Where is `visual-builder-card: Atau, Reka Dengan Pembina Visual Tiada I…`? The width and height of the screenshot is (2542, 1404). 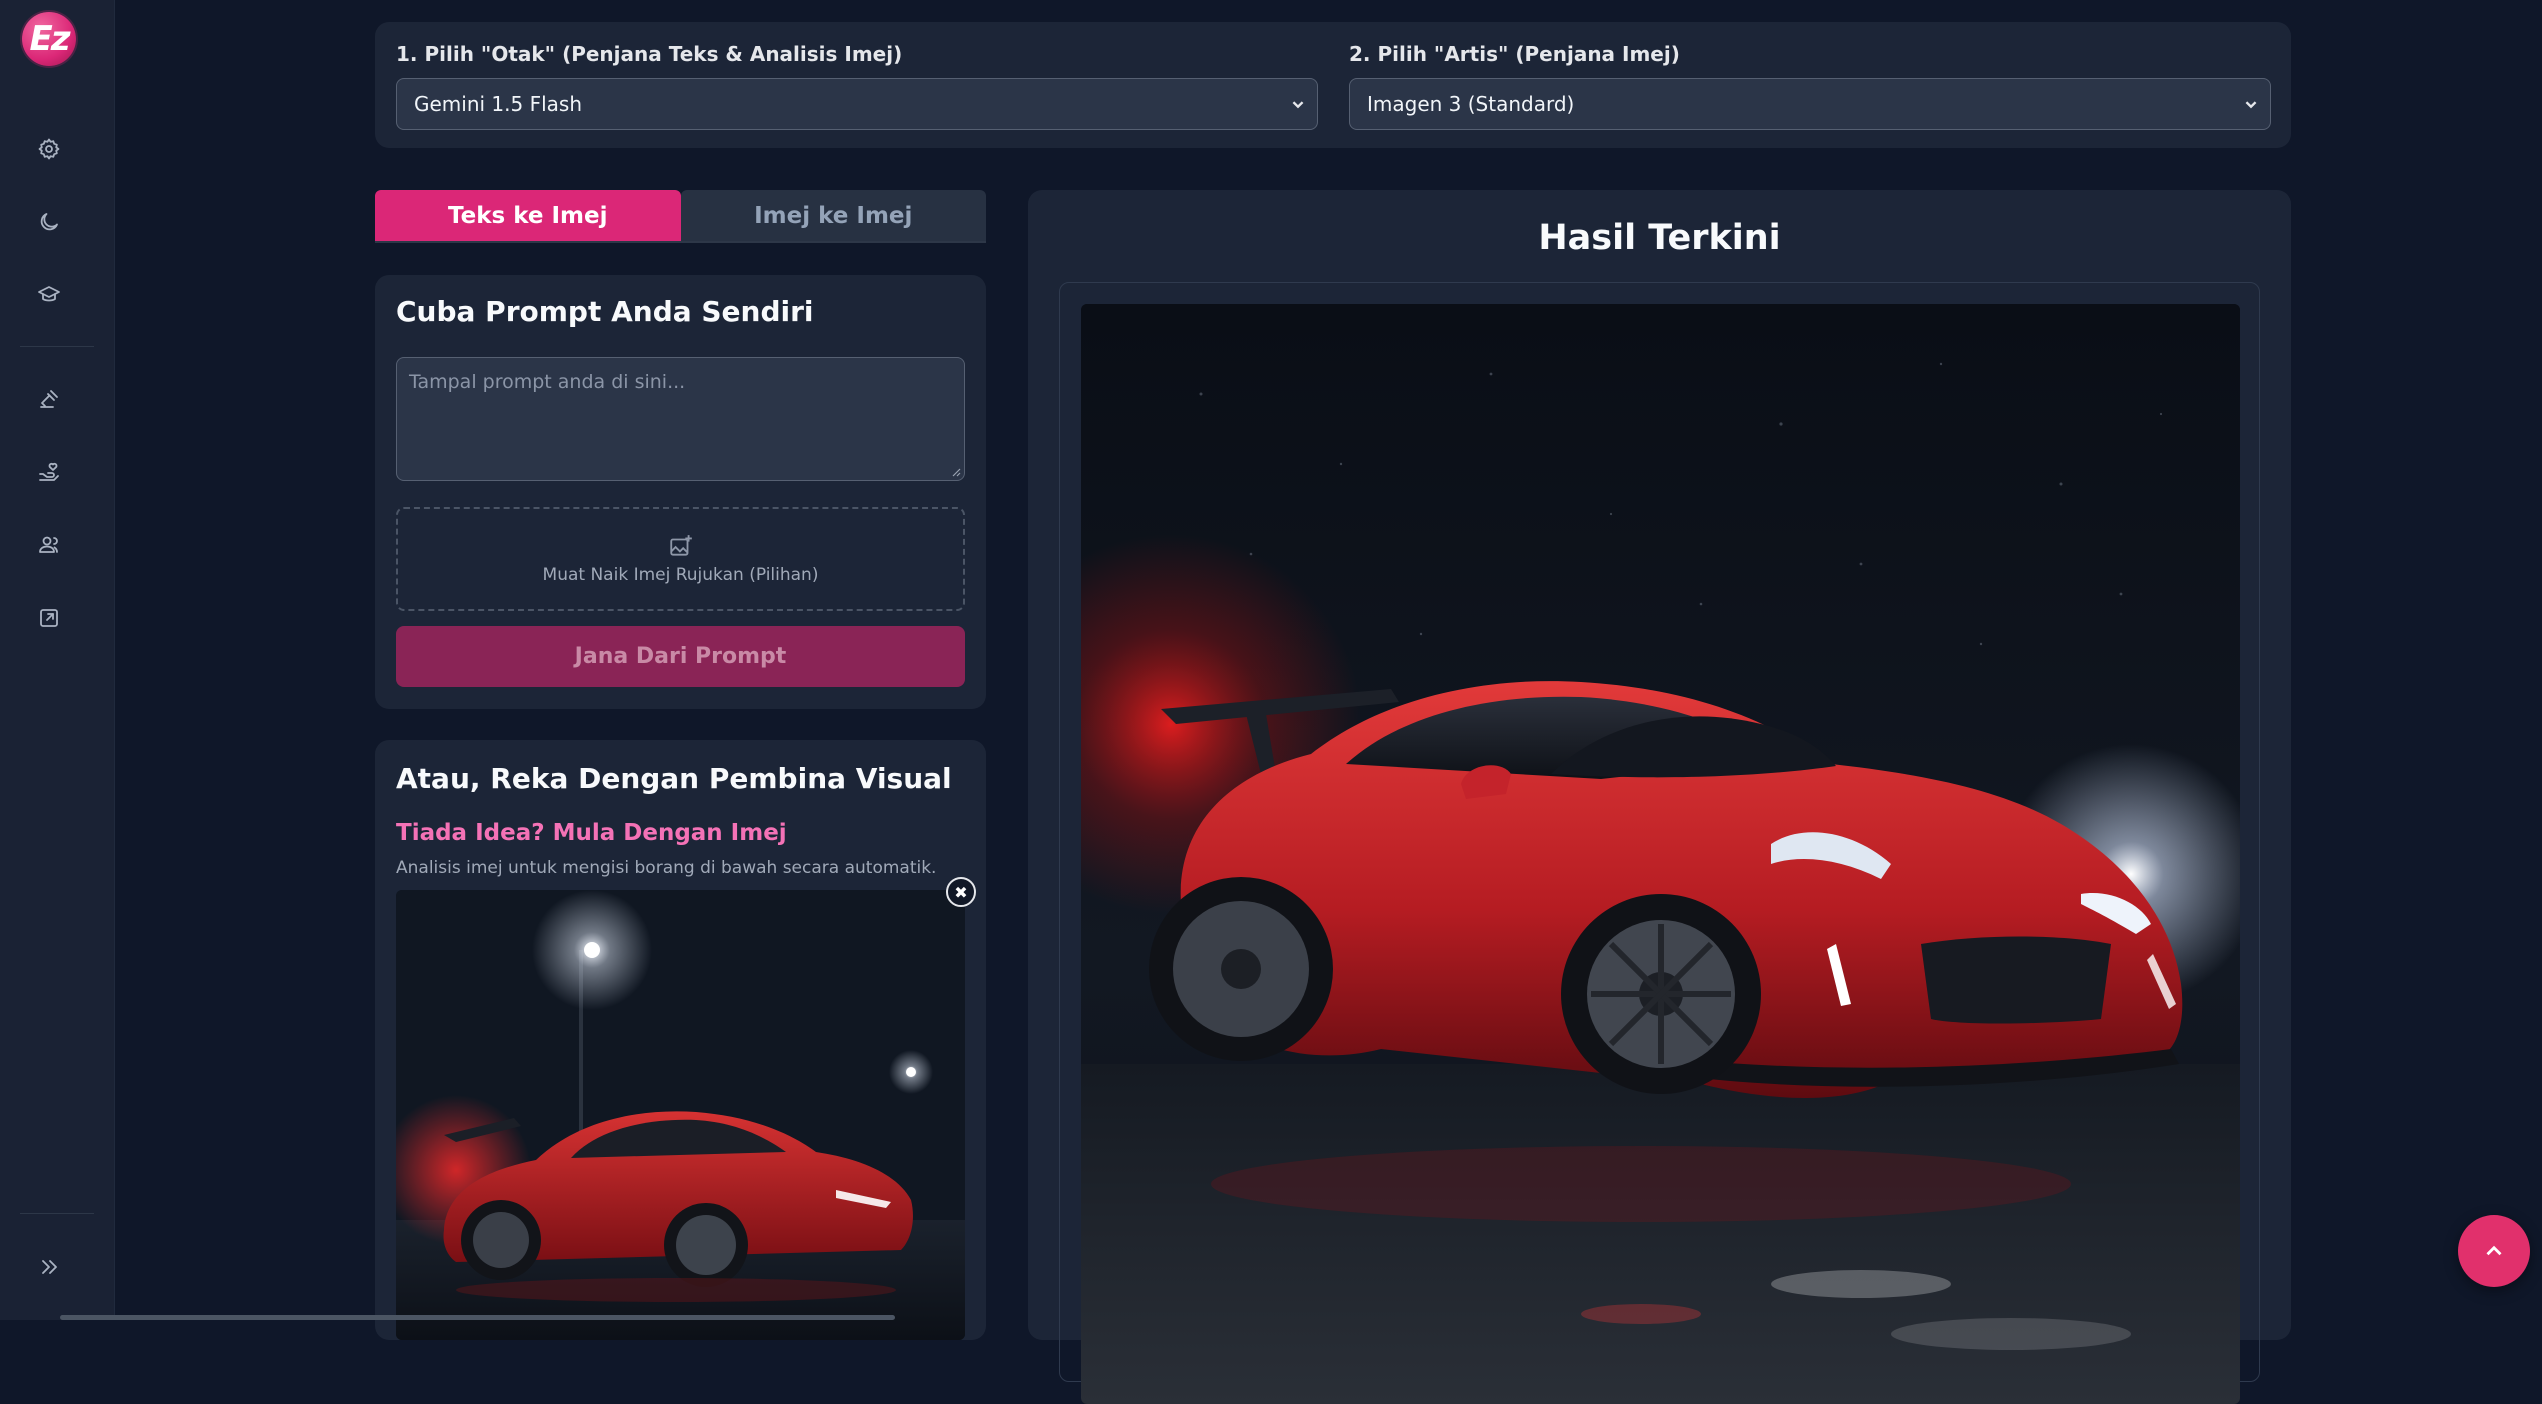 visual-builder-card: Atau, Reka Dengan Pembina Visual Tiada I… is located at coordinates (680, 1040).